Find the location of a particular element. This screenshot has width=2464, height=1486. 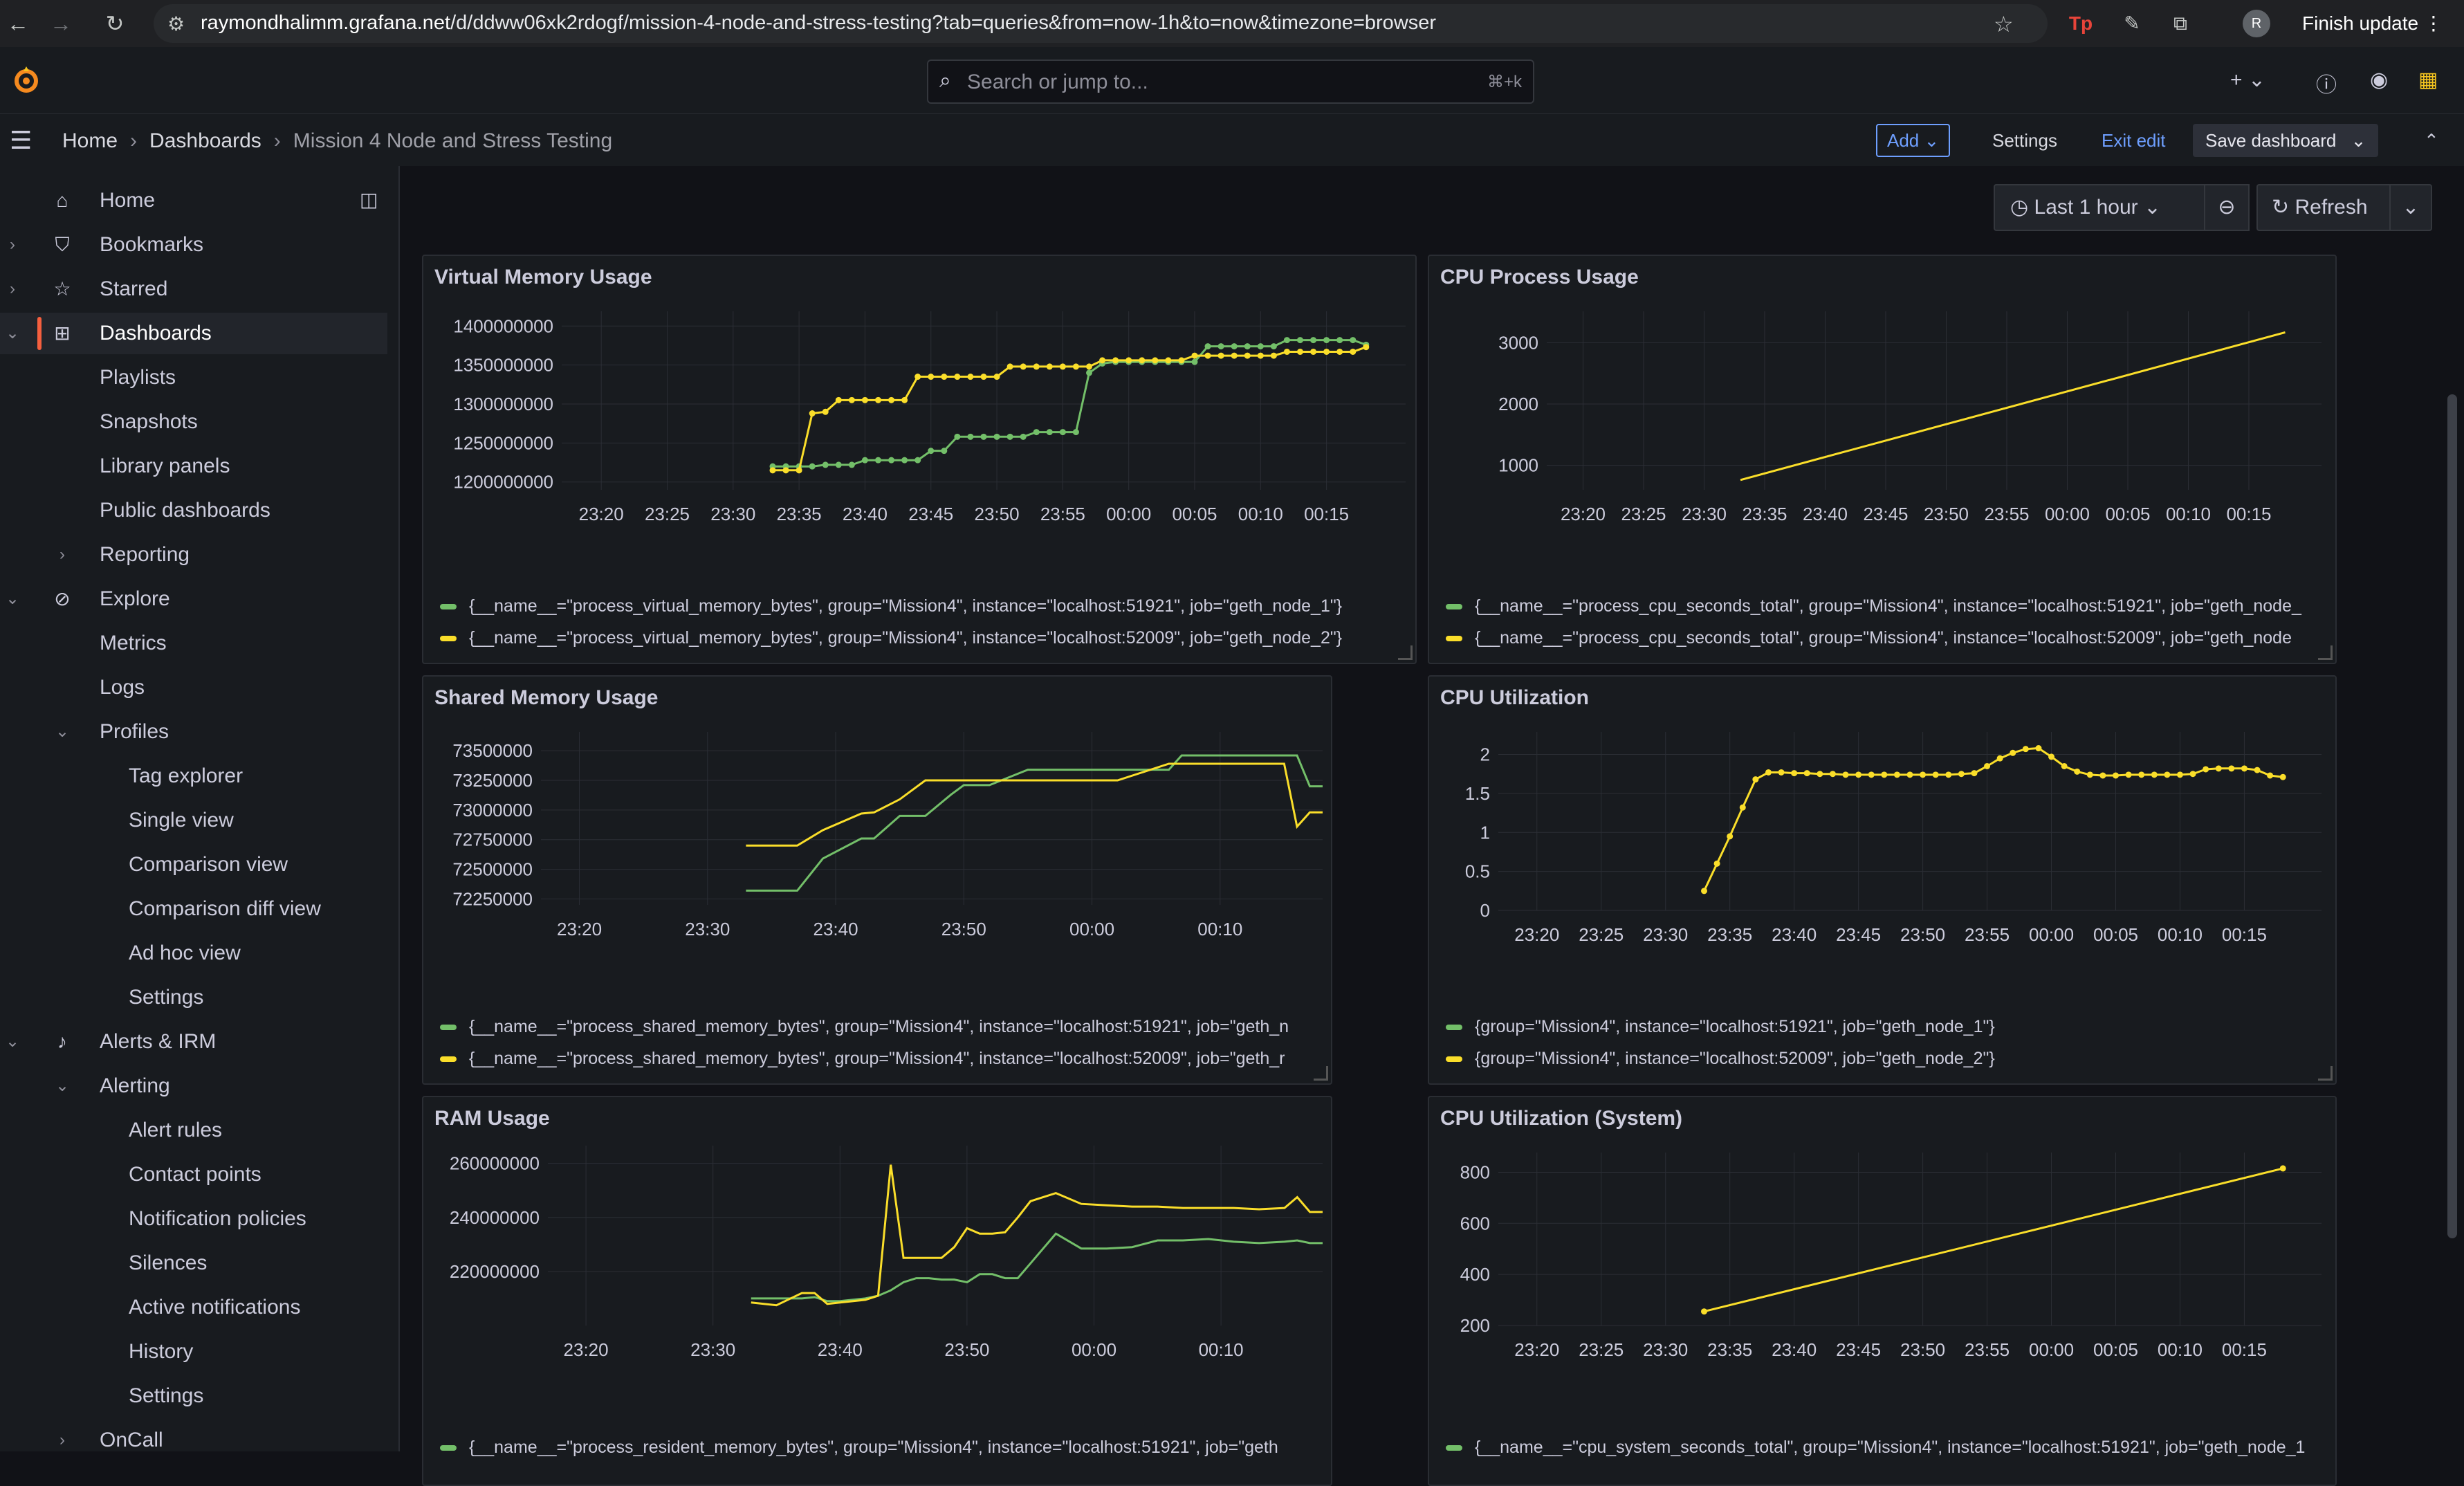

sidebar-item-library-panels: Library panels is located at coordinates (193, 466).